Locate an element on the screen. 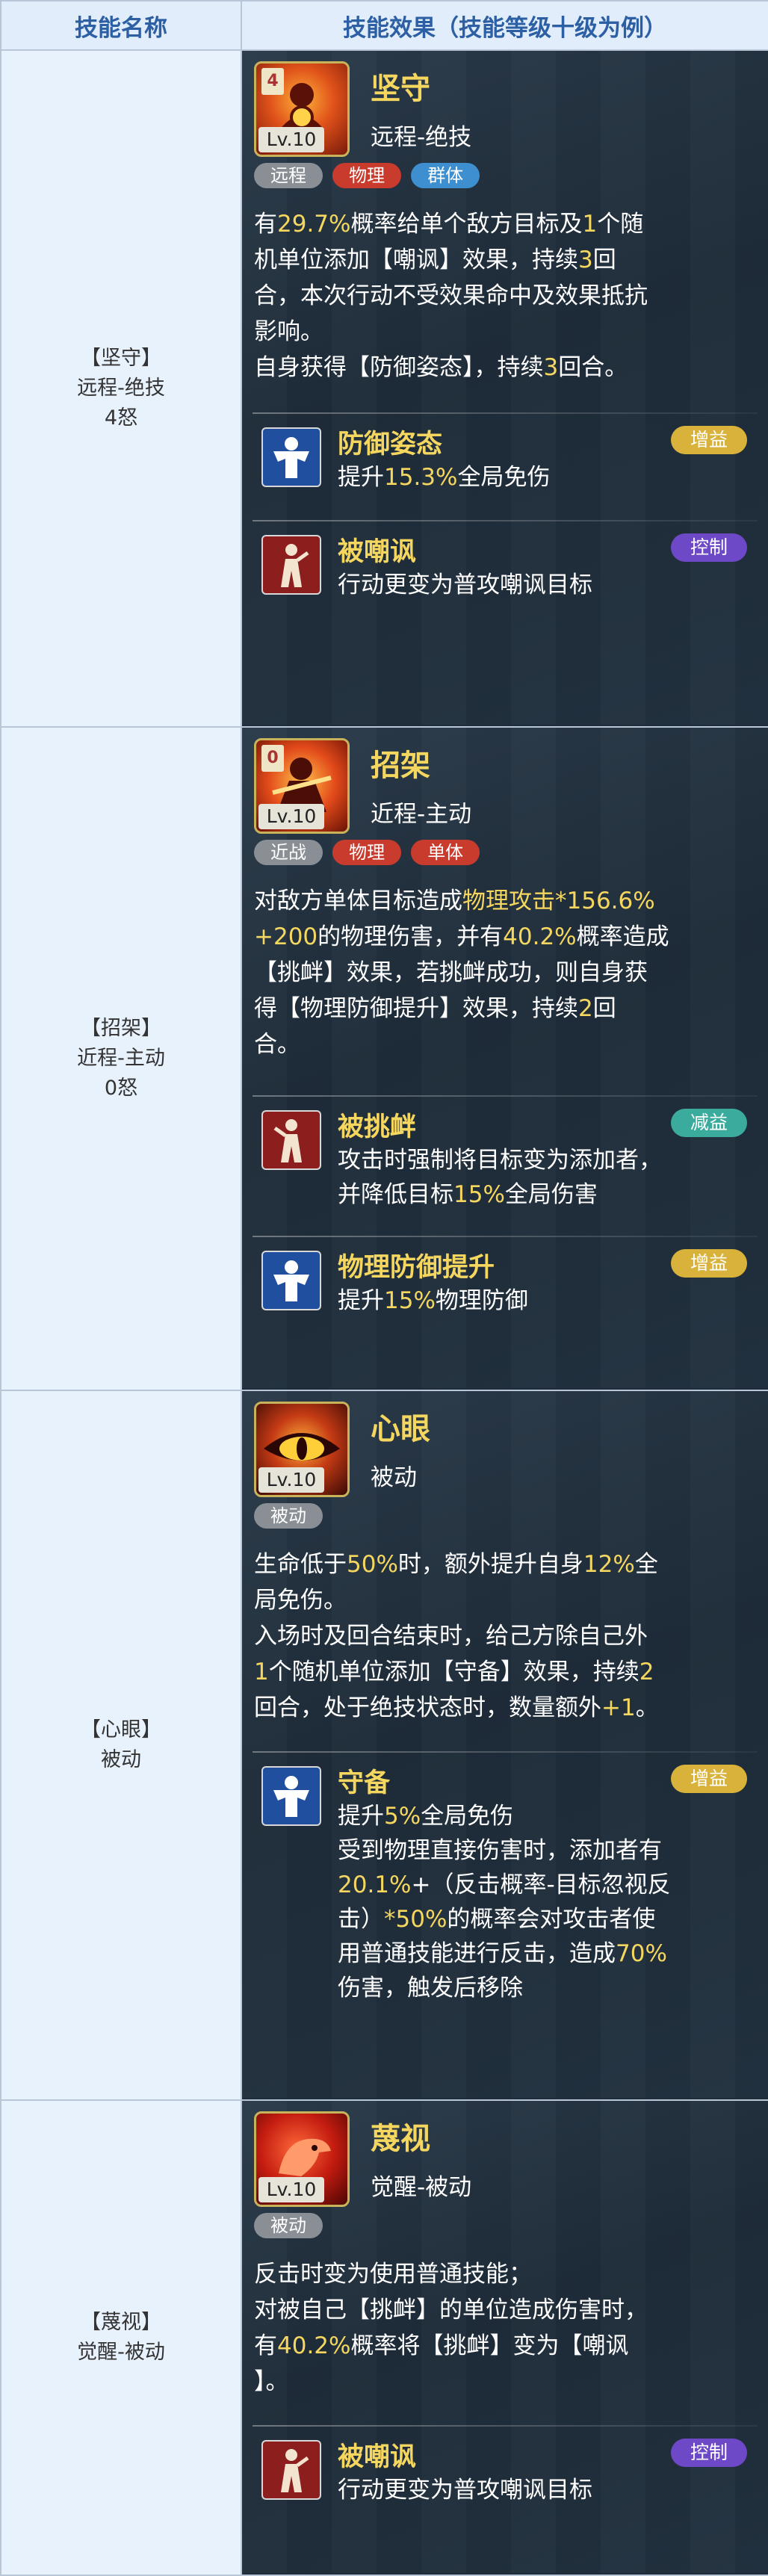  skill-title: 心眼 is located at coordinates (400, 1429).